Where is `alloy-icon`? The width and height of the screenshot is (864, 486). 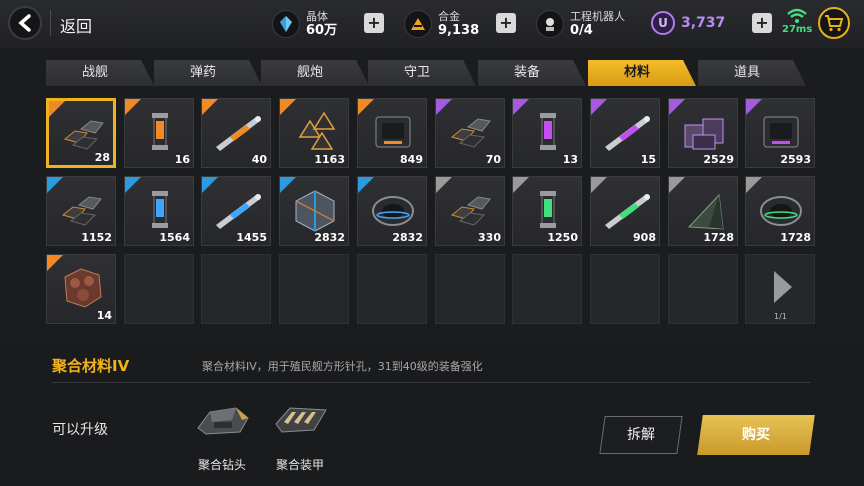
alloy-icon is located at coordinates (418, 24).